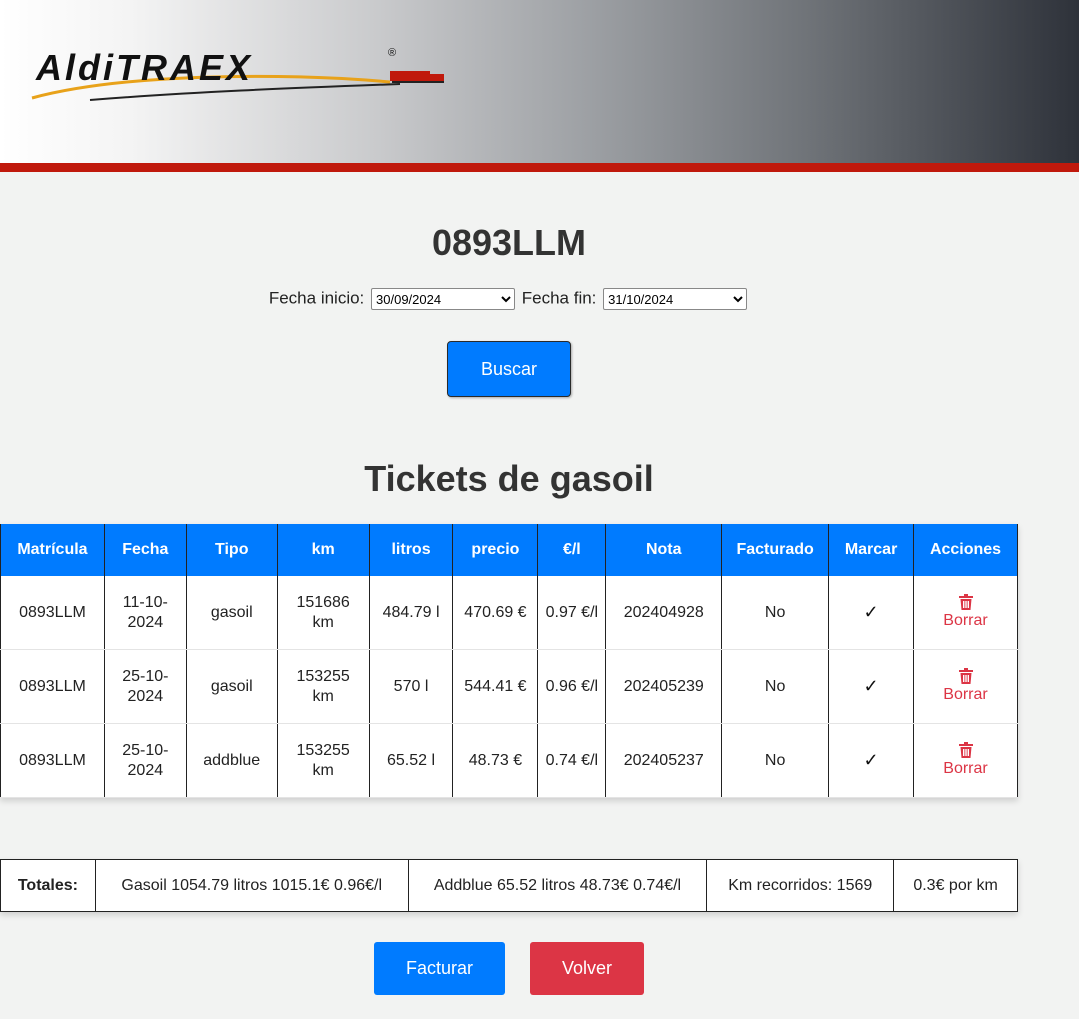 The image size is (1079, 1019). What do you see at coordinates (509, 242) in the screenshot?
I see `page-title: 0893LLM` at bounding box center [509, 242].